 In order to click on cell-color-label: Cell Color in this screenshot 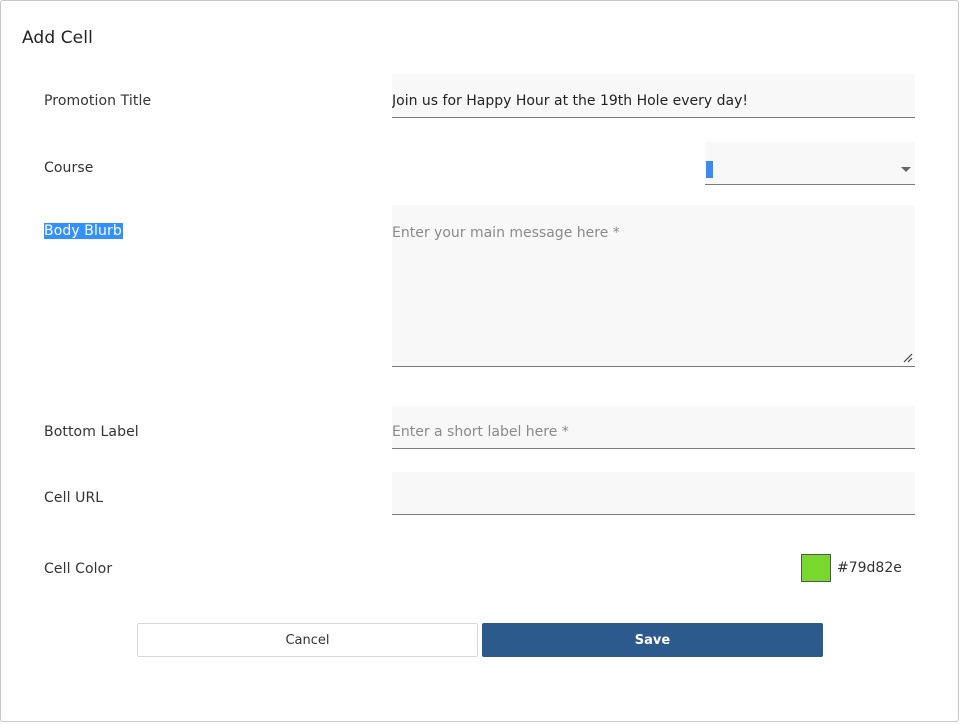, I will do `click(78, 569)`.